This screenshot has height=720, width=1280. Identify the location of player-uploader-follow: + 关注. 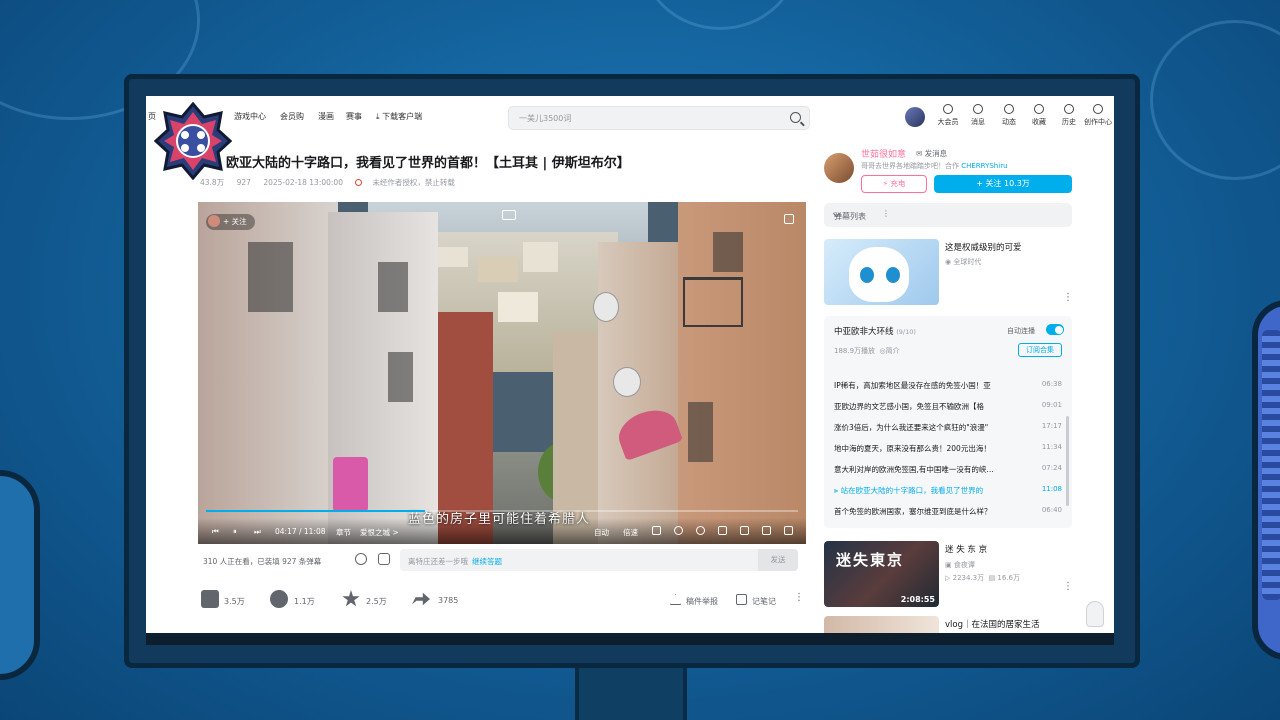
(230, 222).